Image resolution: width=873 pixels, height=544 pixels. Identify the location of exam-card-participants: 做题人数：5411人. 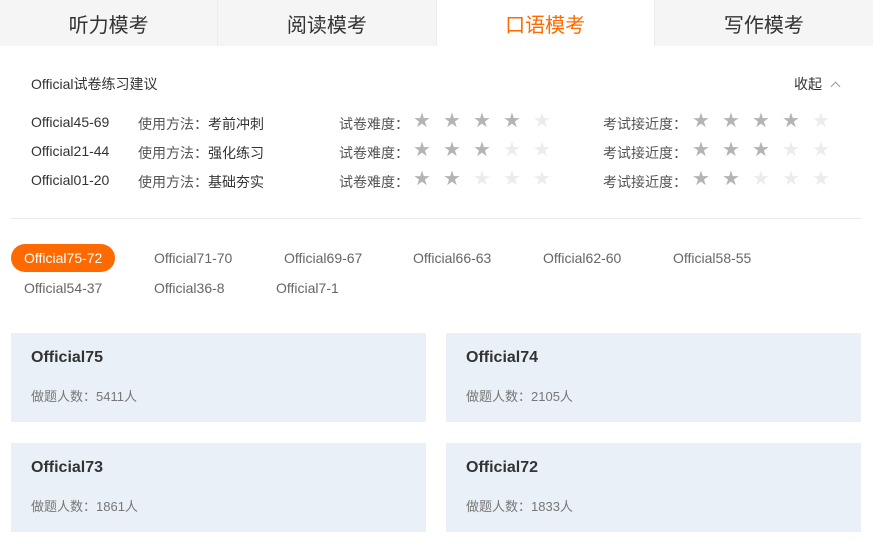
(84, 396).